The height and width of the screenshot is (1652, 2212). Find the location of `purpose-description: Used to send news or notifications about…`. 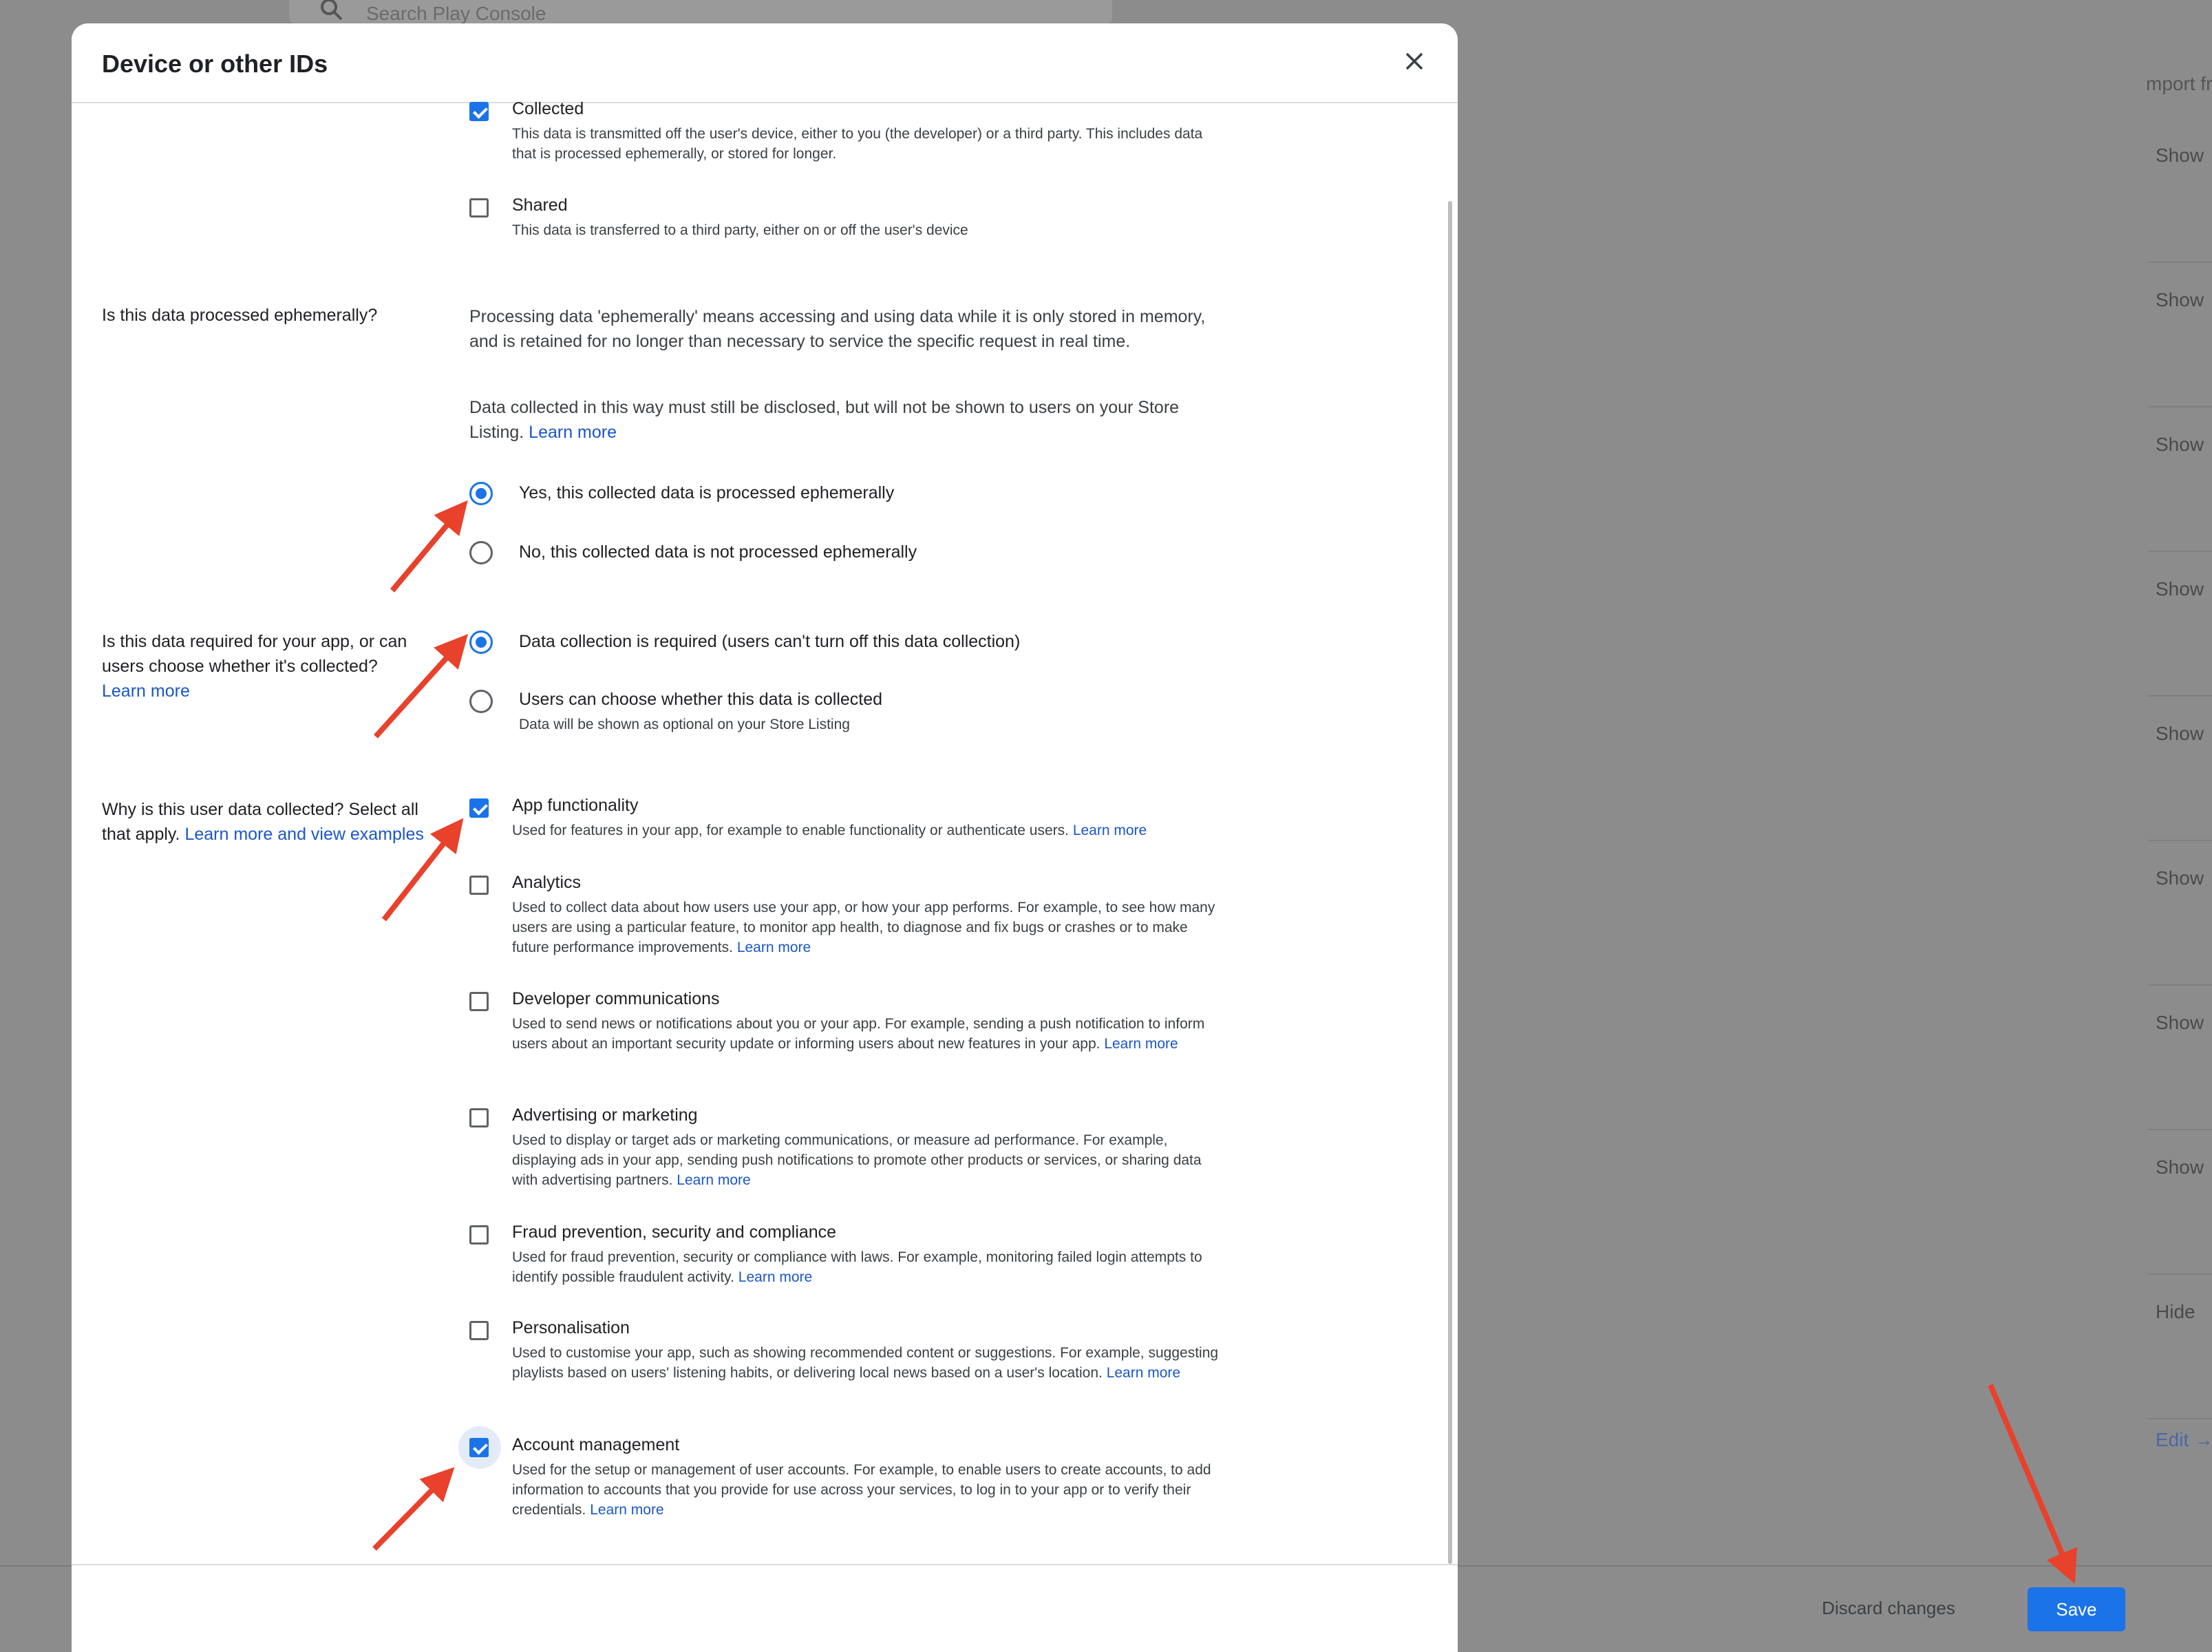

purpose-description: Used to send news or notifications about… is located at coordinates (866, 1034).